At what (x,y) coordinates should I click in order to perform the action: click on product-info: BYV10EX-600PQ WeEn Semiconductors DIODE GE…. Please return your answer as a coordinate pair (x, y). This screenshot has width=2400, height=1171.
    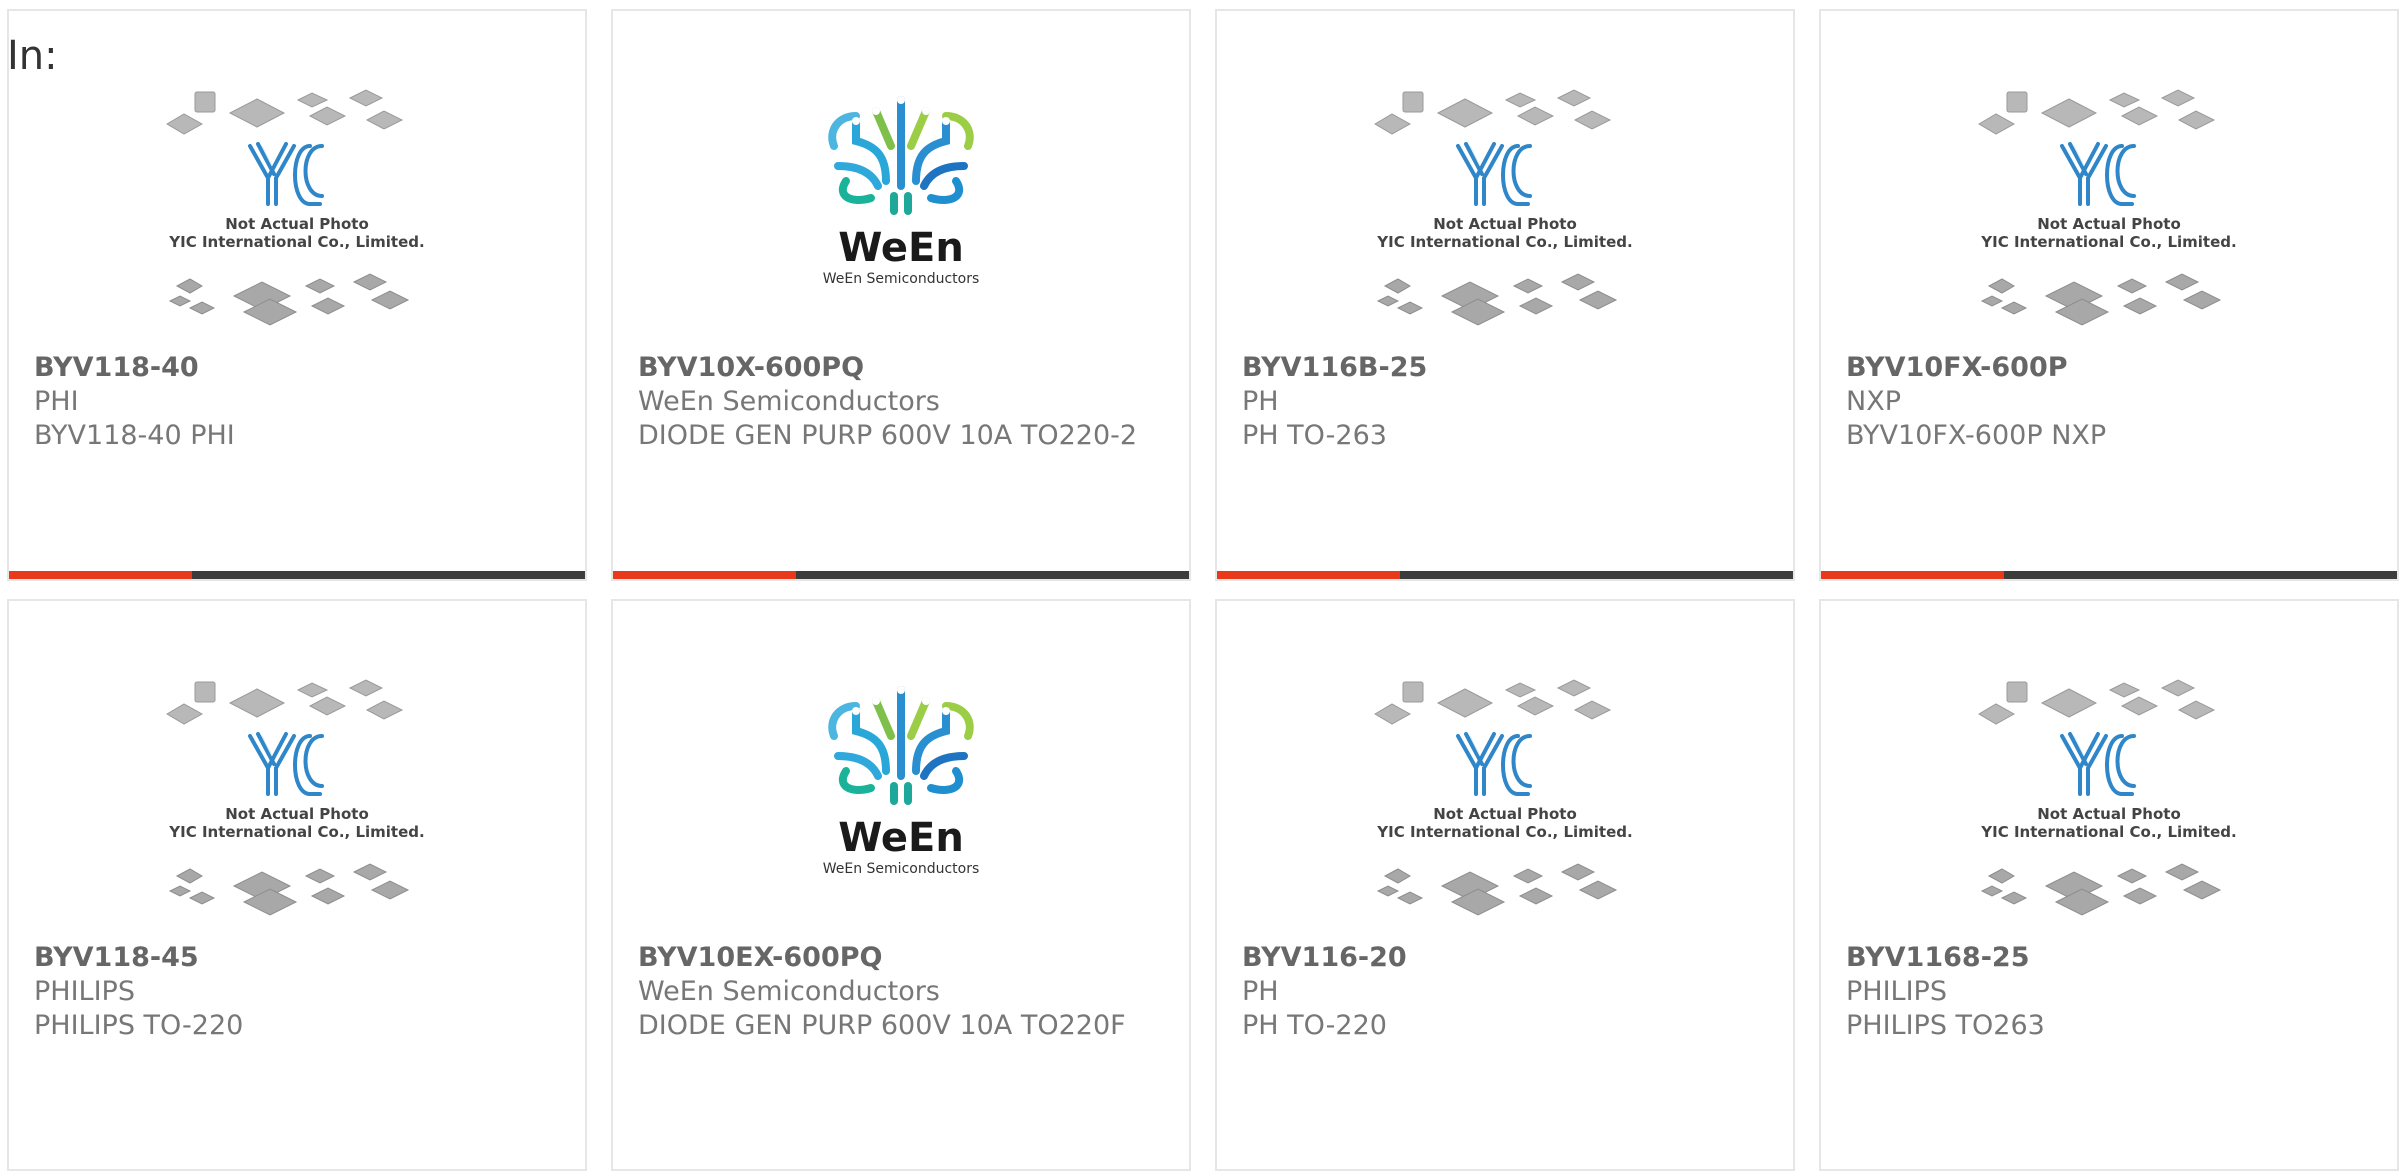
    Looking at the image, I should click on (903, 992).